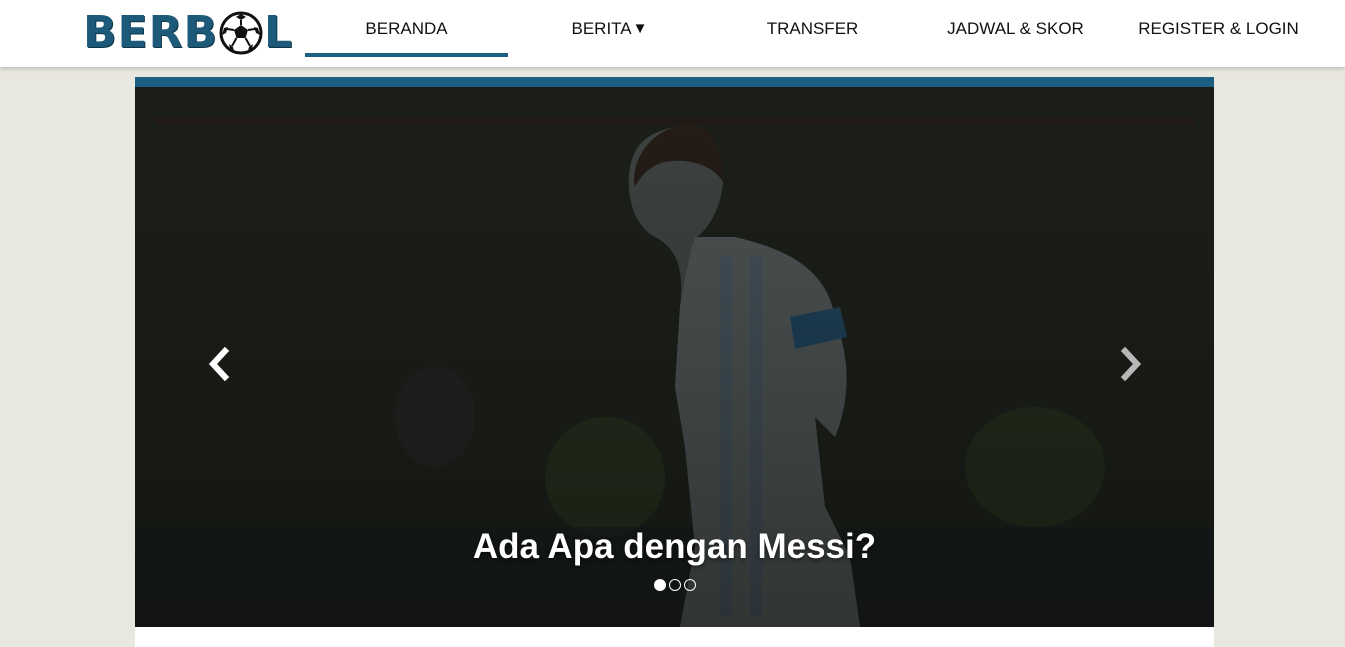 The height and width of the screenshot is (647, 1345). I want to click on logo-text: BERB L, so click(188, 33).